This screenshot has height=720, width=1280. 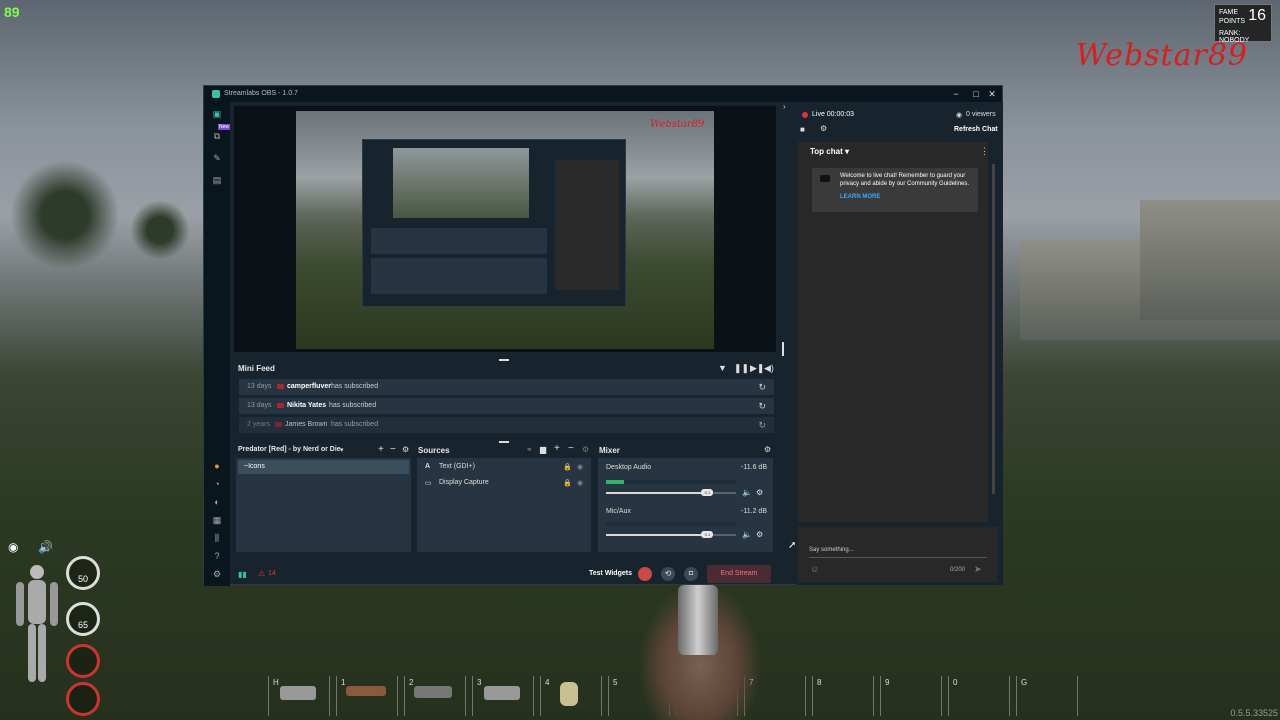 I want to click on scene-item: ~Icons, so click(x=323, y=467).